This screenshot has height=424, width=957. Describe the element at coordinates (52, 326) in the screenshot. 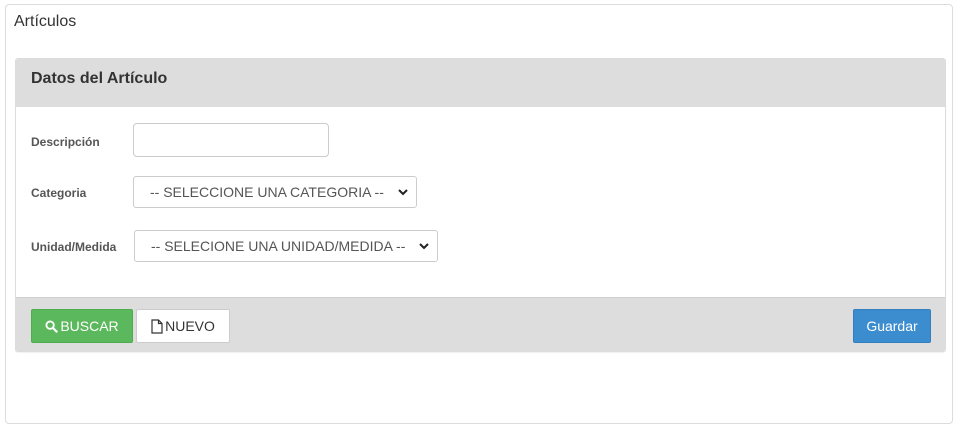

I see `search-icon` at that location.